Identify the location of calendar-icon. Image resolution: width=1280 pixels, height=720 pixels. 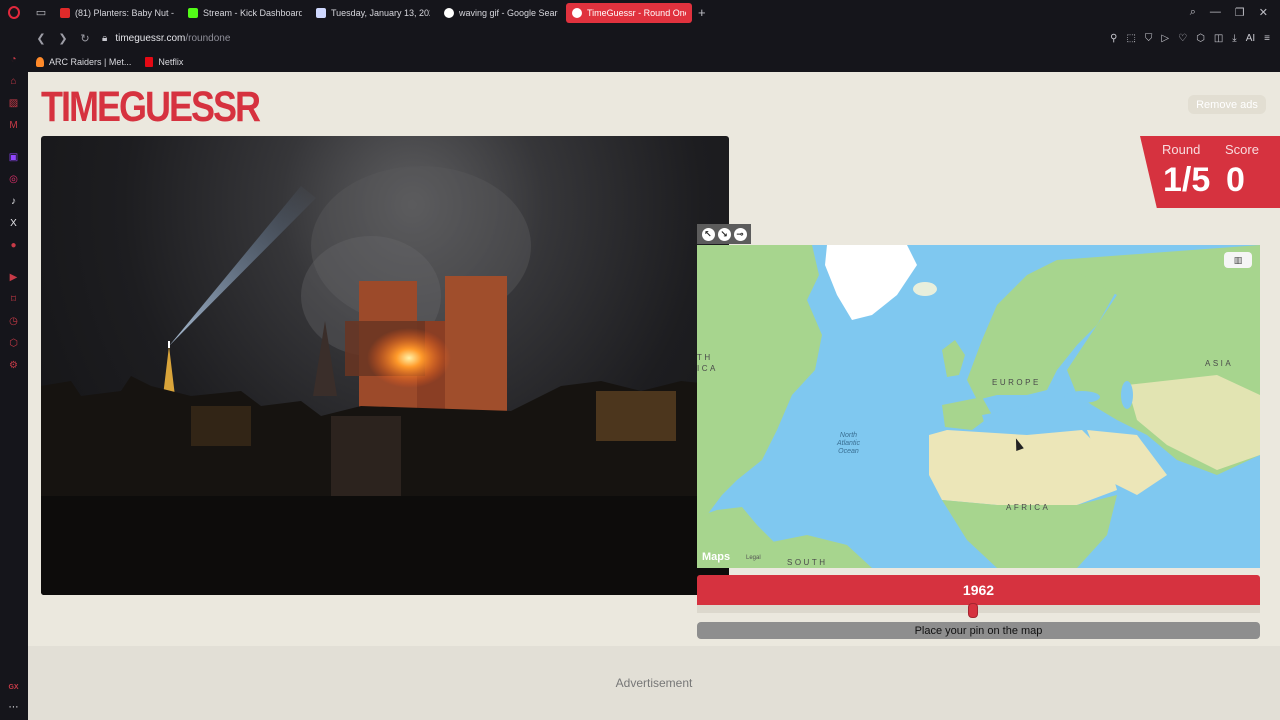
(321, 12).